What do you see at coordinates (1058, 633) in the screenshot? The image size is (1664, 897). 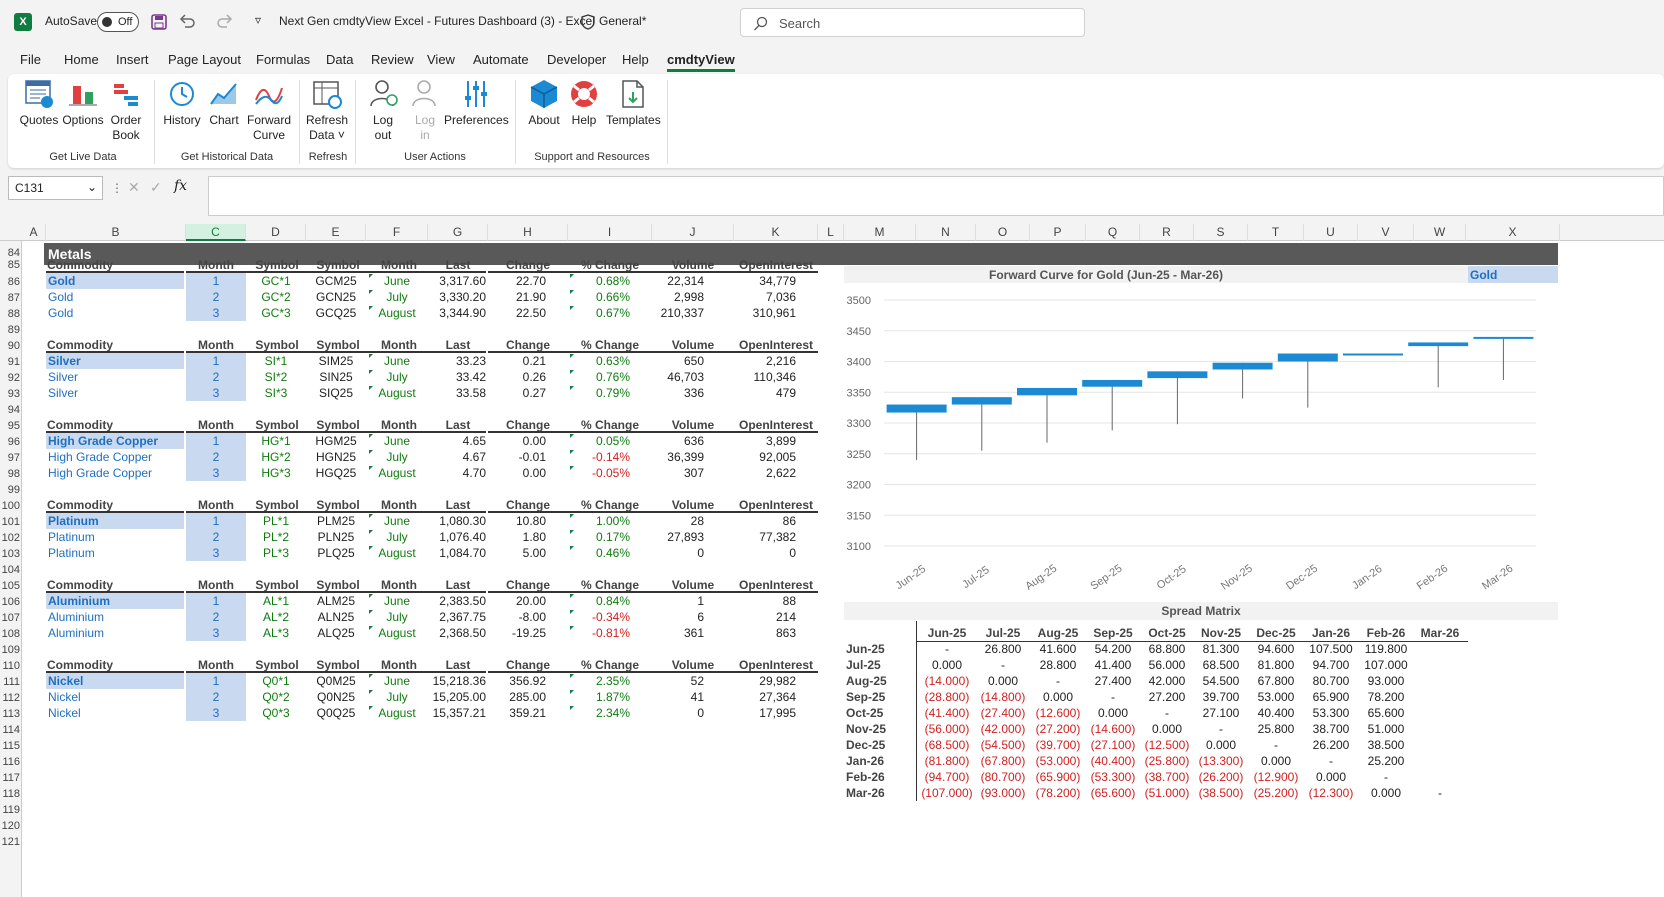 I see `spread-header-cell: Aug-25` at bounding box center [1058, 633].